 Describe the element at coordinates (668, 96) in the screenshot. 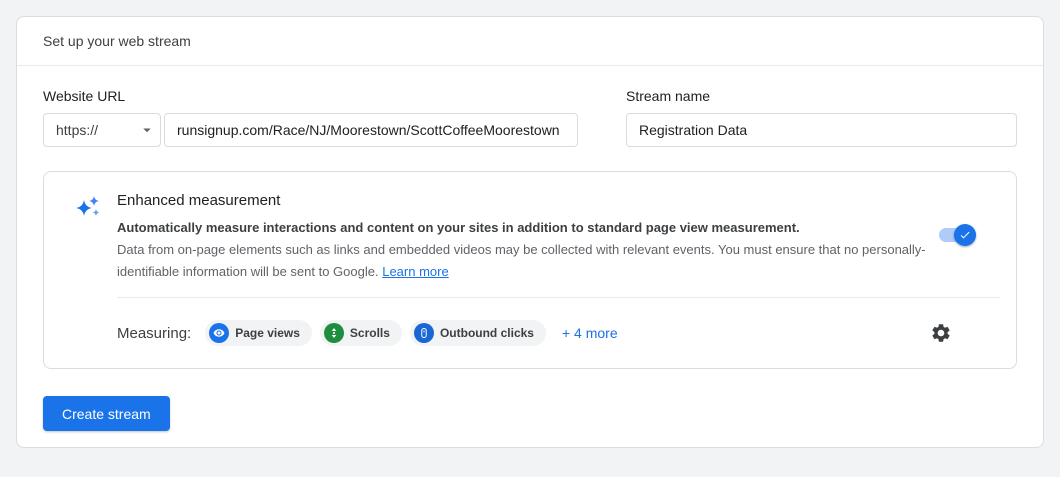

I see `stream-name-label: Stream name` at that location.